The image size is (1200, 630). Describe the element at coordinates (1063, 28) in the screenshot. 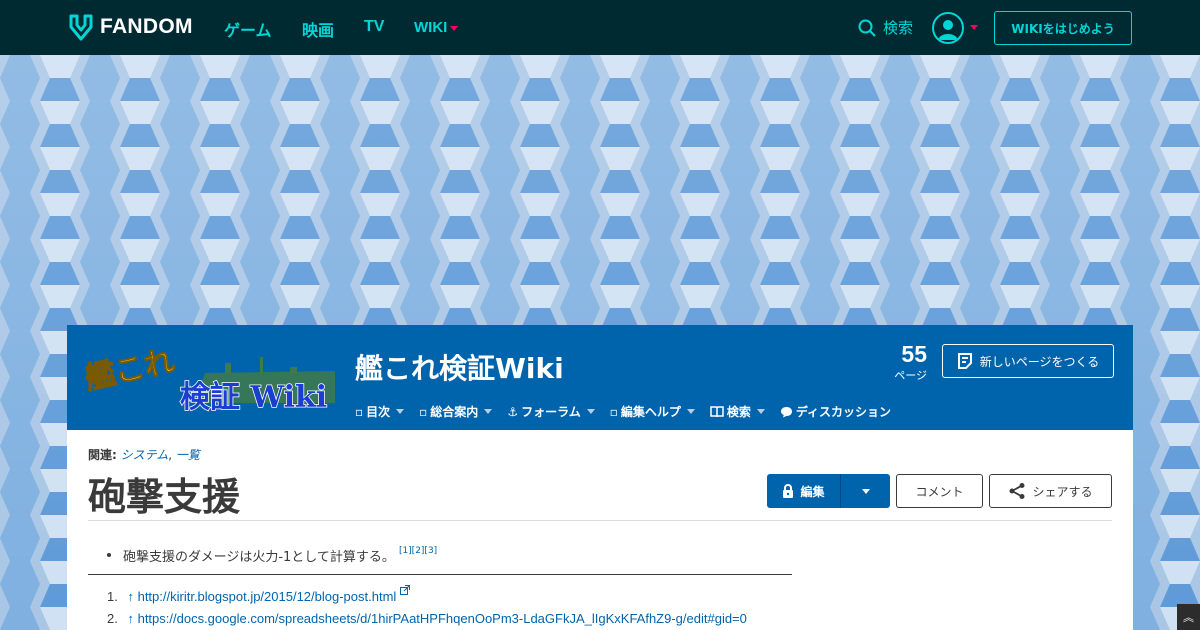

I see `start-wiki-button: WIKIをはじめよう` at that location.